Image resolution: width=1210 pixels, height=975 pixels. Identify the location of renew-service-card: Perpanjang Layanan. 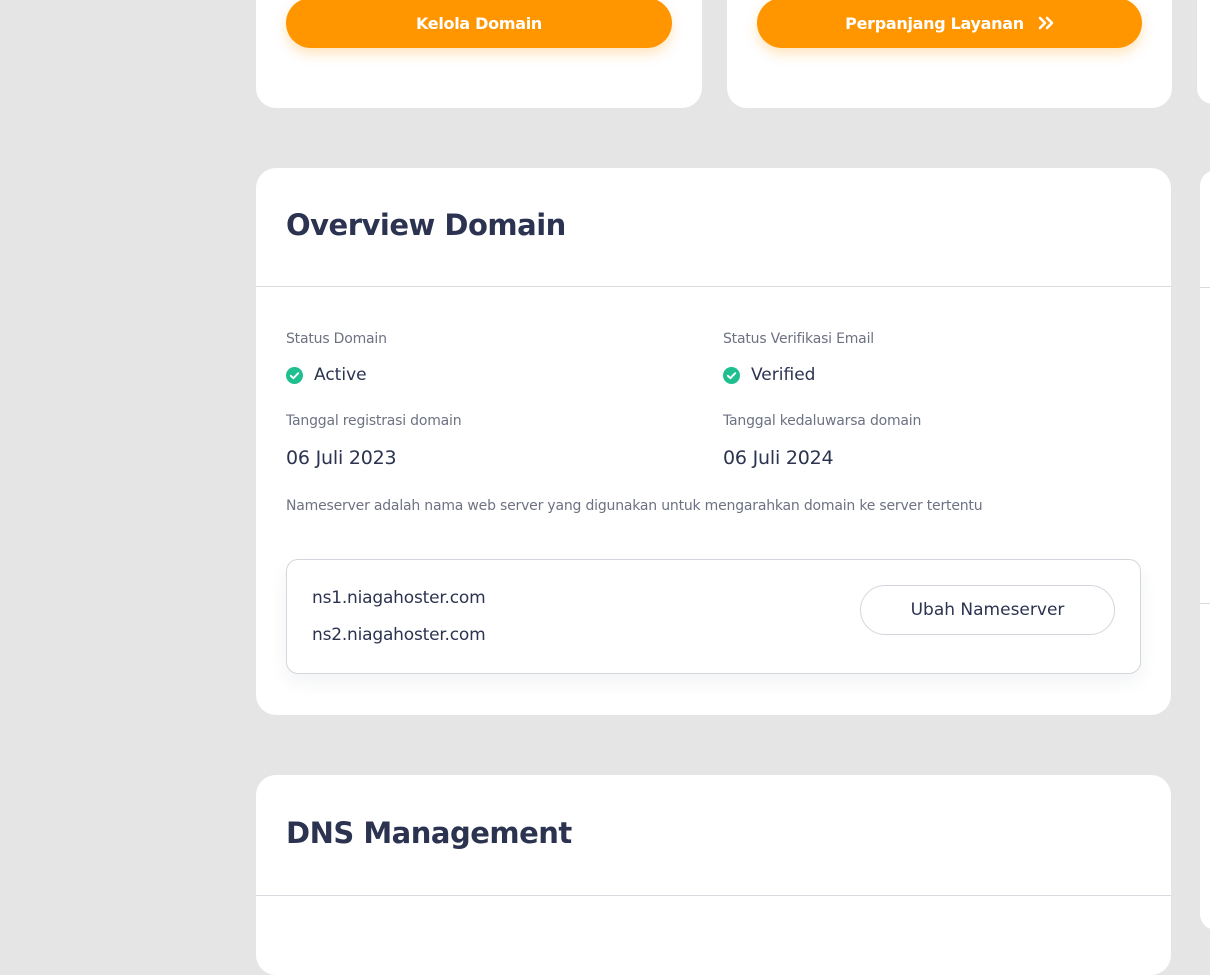
(949, 54).